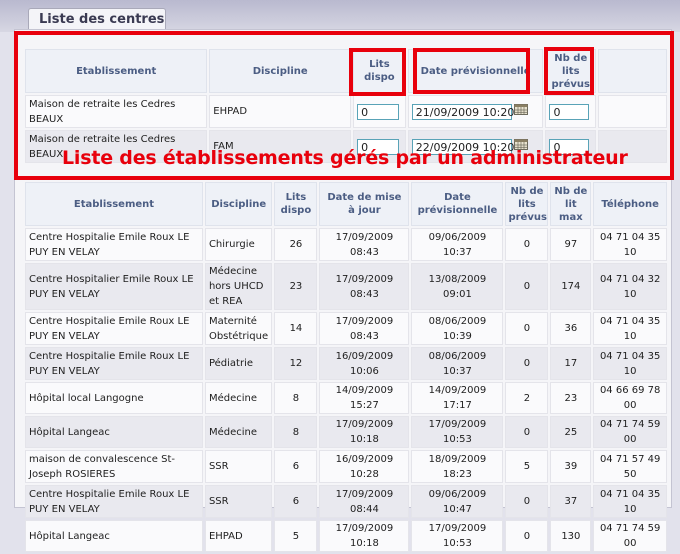  Describe the element at coordinates (296, 328) in the screenshot. I see `cell-lits-dispo: 14` at that location.